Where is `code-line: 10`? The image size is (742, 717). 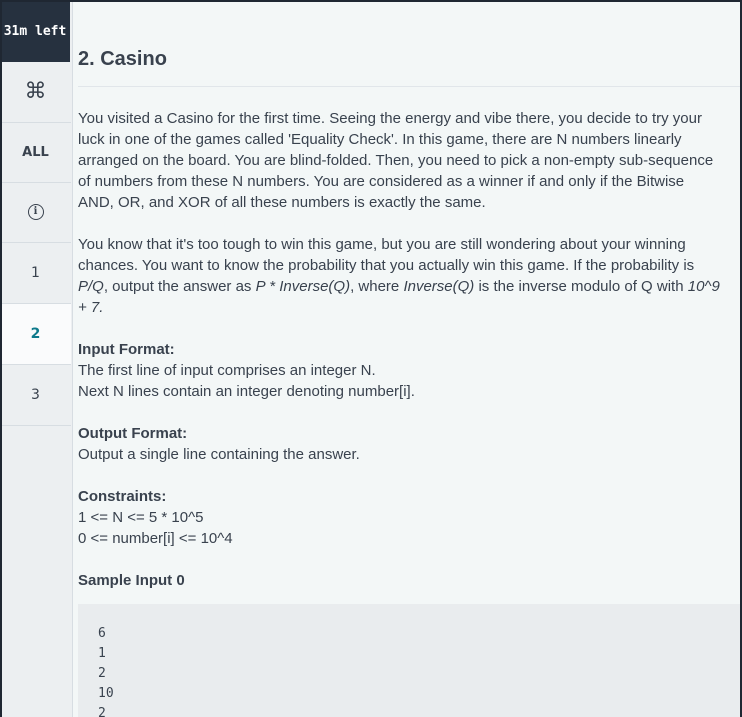 code-line: 10 is located at coordinates (106, 693).